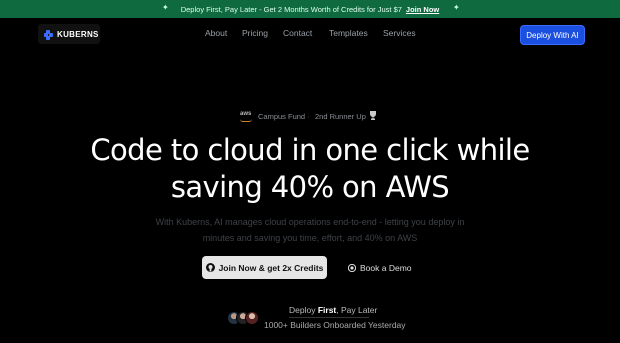 The height and width of the screenshot is (343, 620). I want to click on deploy-first-tagline: Deploy First, Pay Later, so click(333, 311).